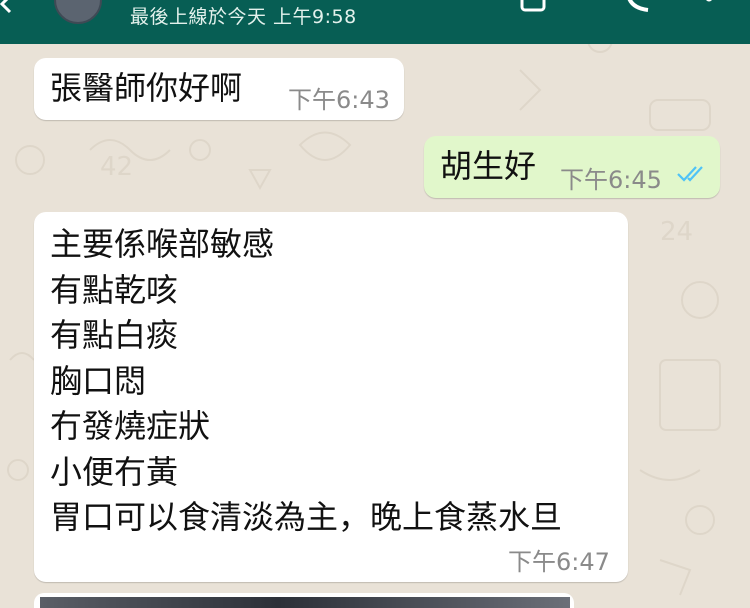 The height and width of the screenshot is (608, 750). What do you see at coordinates (306, 517) in the screenshot?
I see `message-line: 胃口可以食清淡為主，晚上食蒸水旦` at bounding box center [306, 517].